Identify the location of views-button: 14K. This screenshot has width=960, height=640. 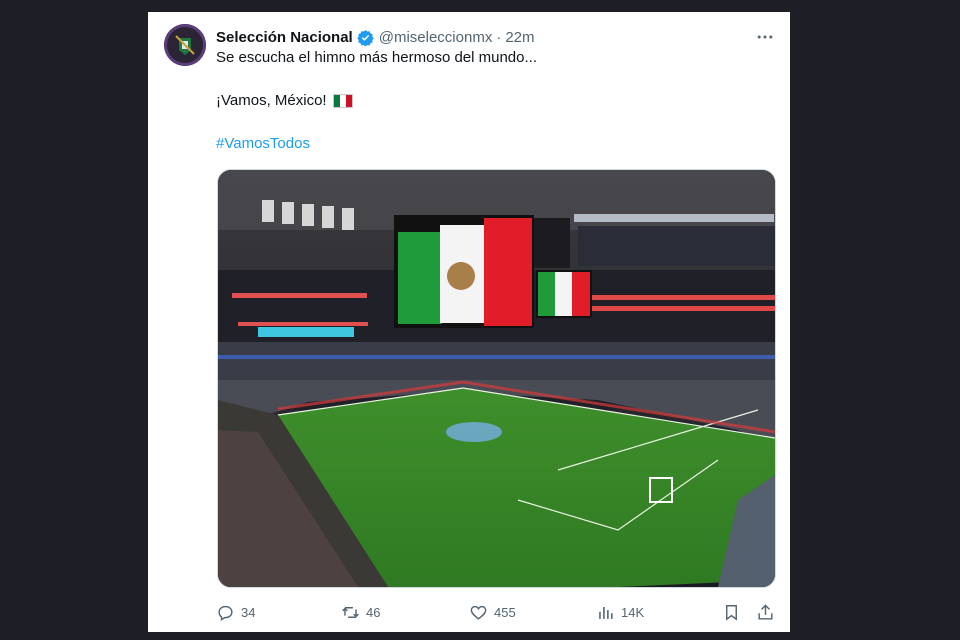
(620, 612).